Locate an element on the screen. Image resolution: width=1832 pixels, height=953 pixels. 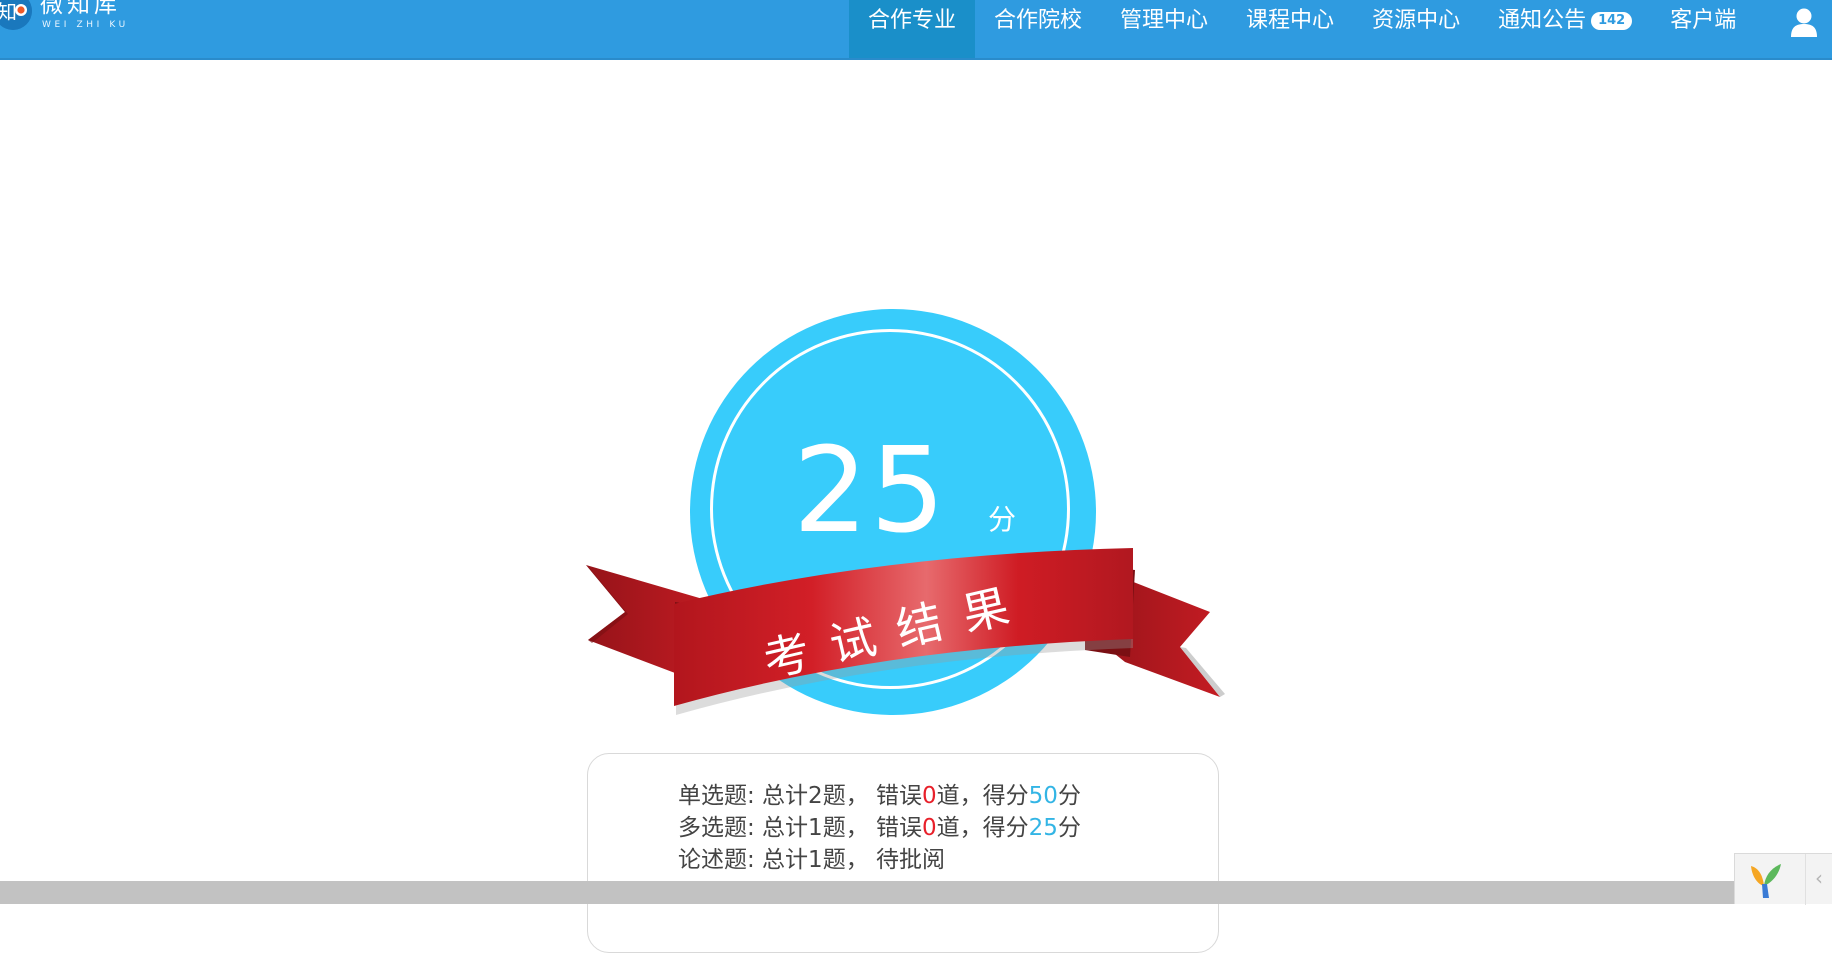
nav-item-management-center: 管理中心 is located at coordinates (1164, 30).